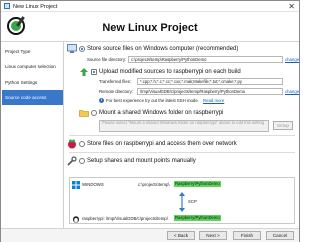 This screenshot has width=320, height=242. What do you see at coordinates (72, 49) in the screenshot?
I see `windows-computer-icon` at bounding box center [72, 49].